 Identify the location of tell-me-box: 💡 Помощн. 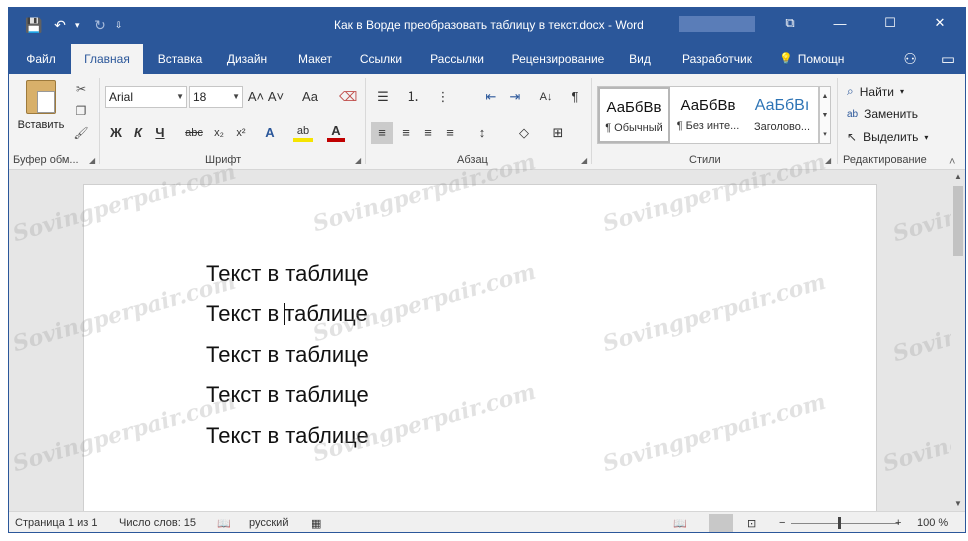
(811, 59).